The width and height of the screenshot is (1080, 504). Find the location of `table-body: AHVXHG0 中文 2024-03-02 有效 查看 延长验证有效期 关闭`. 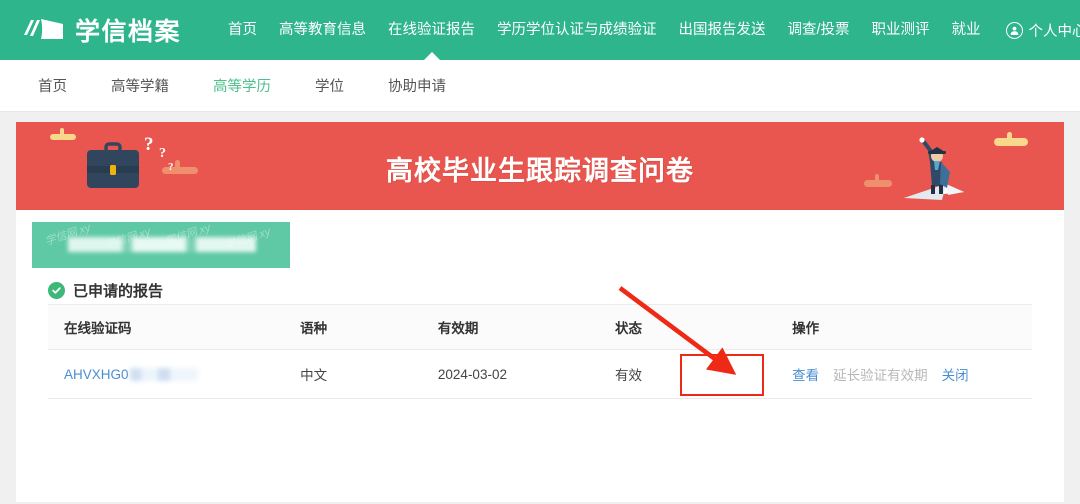

table-body: AHVXHG0 中文 2024-03-02 有效 查看 延长验证有效期 关闭 is located at coordinates (540, 374).